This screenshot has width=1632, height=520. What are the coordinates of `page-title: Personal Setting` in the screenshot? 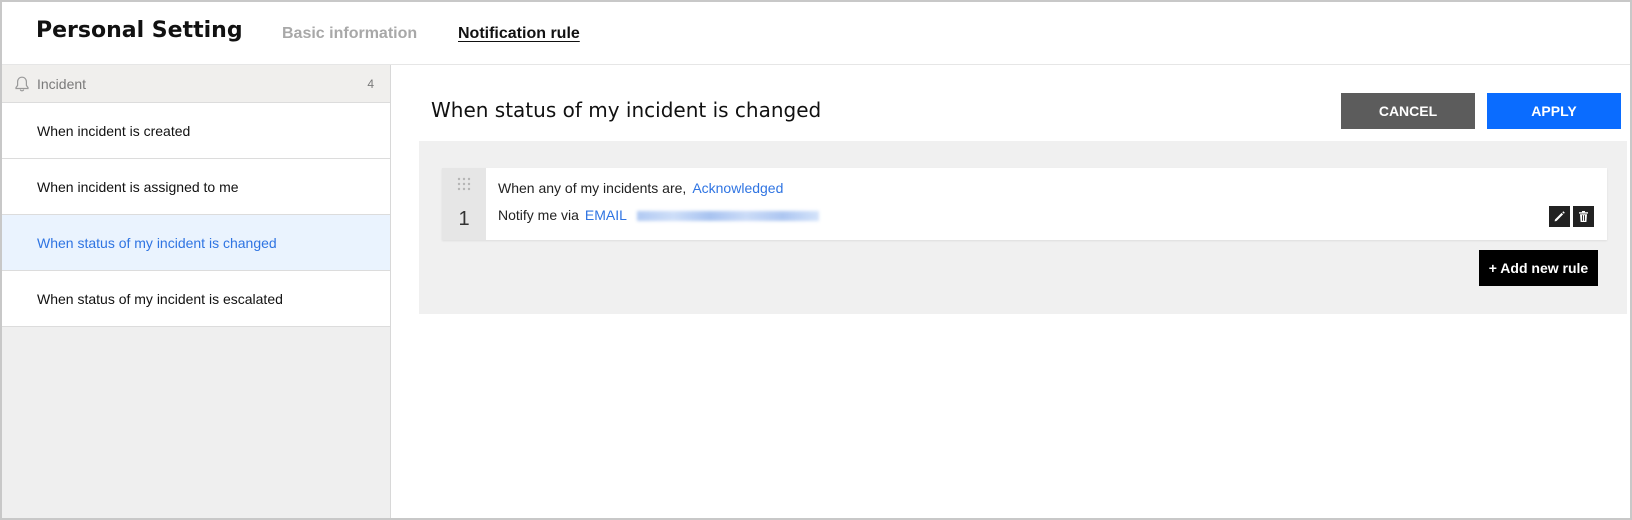 It's located at (139, 30).